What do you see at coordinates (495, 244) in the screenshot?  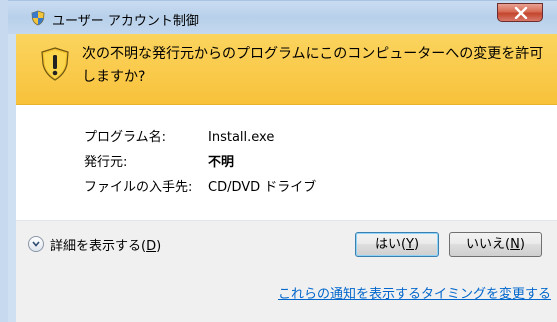 I see `no-button: いいえ(N)` at bounding box center [495, 244].